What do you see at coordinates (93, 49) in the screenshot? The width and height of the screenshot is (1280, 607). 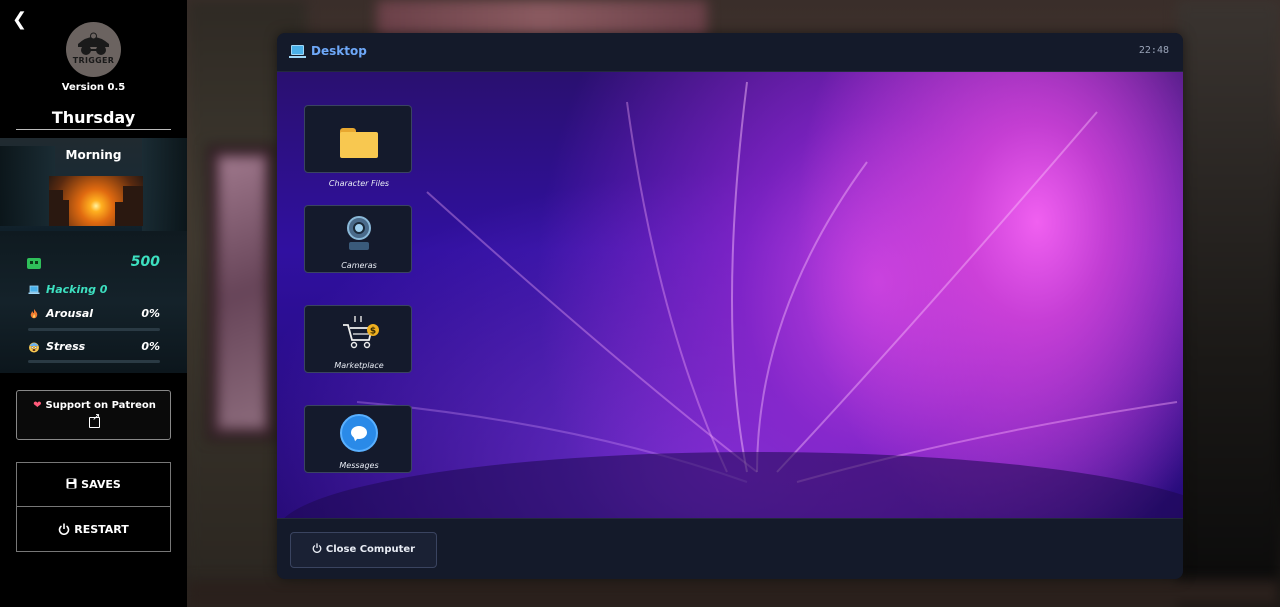 I see `game-logo: TRIGGER` at bounding box center [93, 49].